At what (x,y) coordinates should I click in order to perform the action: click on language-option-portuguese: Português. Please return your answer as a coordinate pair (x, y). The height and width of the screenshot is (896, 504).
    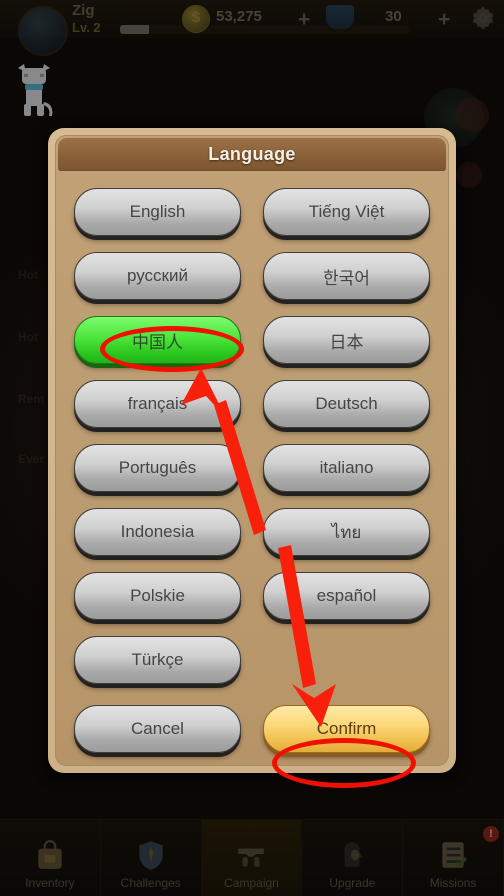
    Looking at the image, I should click on (157, 468).